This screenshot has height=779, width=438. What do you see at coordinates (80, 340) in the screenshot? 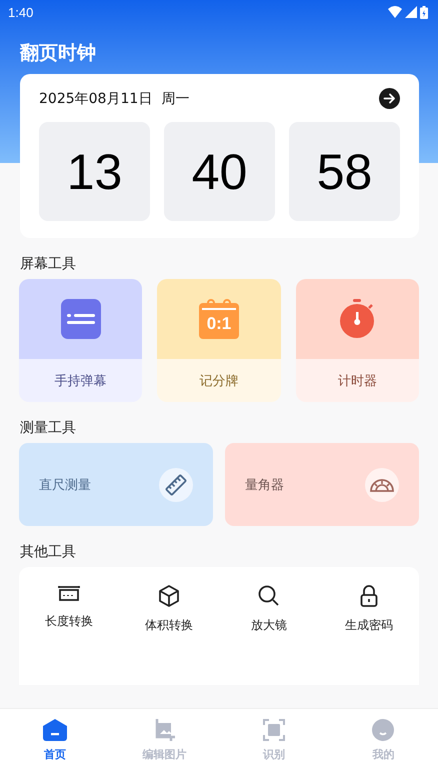
I see `tool-tile: 手持弹幕` at bounding box center [80, 340].